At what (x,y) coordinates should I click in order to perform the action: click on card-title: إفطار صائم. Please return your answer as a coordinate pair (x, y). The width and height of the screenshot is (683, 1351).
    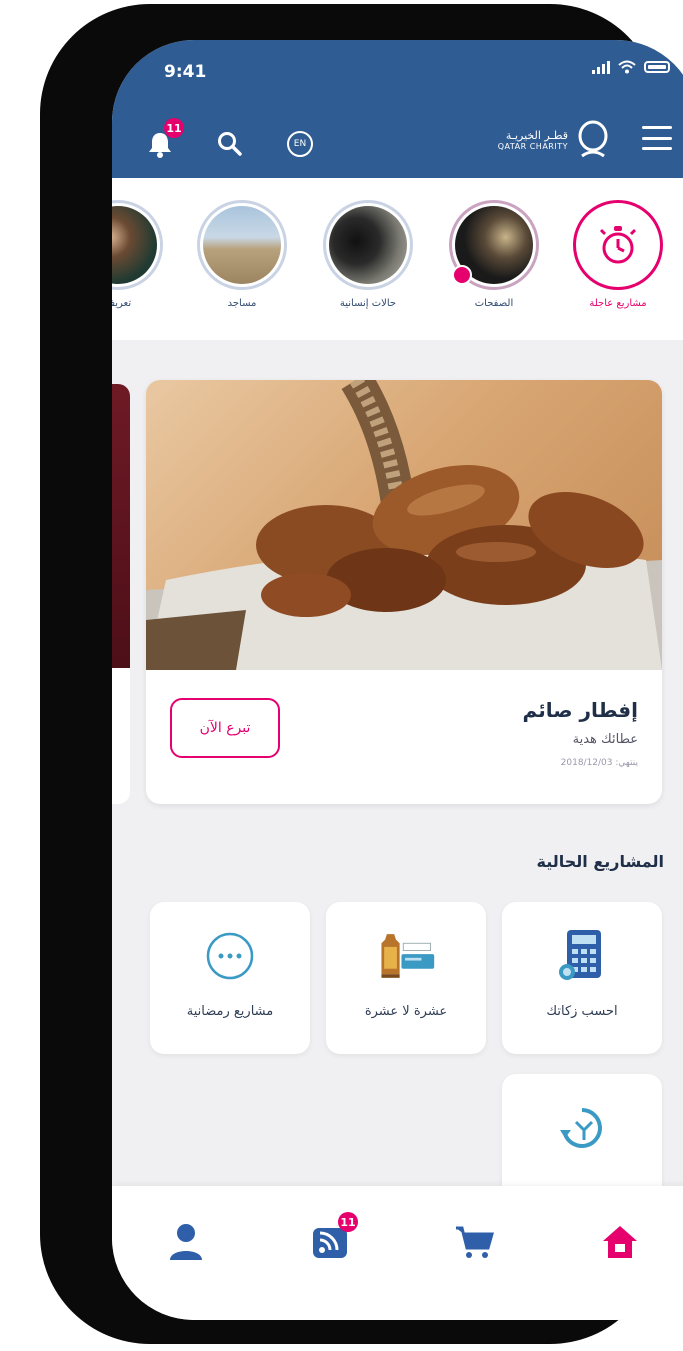
    Looking at the image, I should click on (580, 710).